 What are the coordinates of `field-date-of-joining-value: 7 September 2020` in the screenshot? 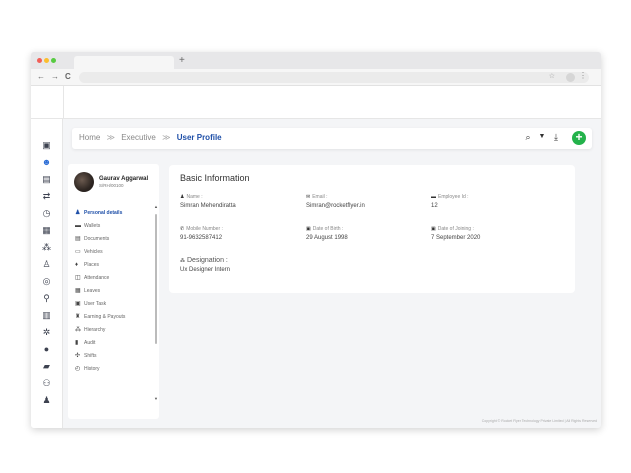 It's located at (456, 238).